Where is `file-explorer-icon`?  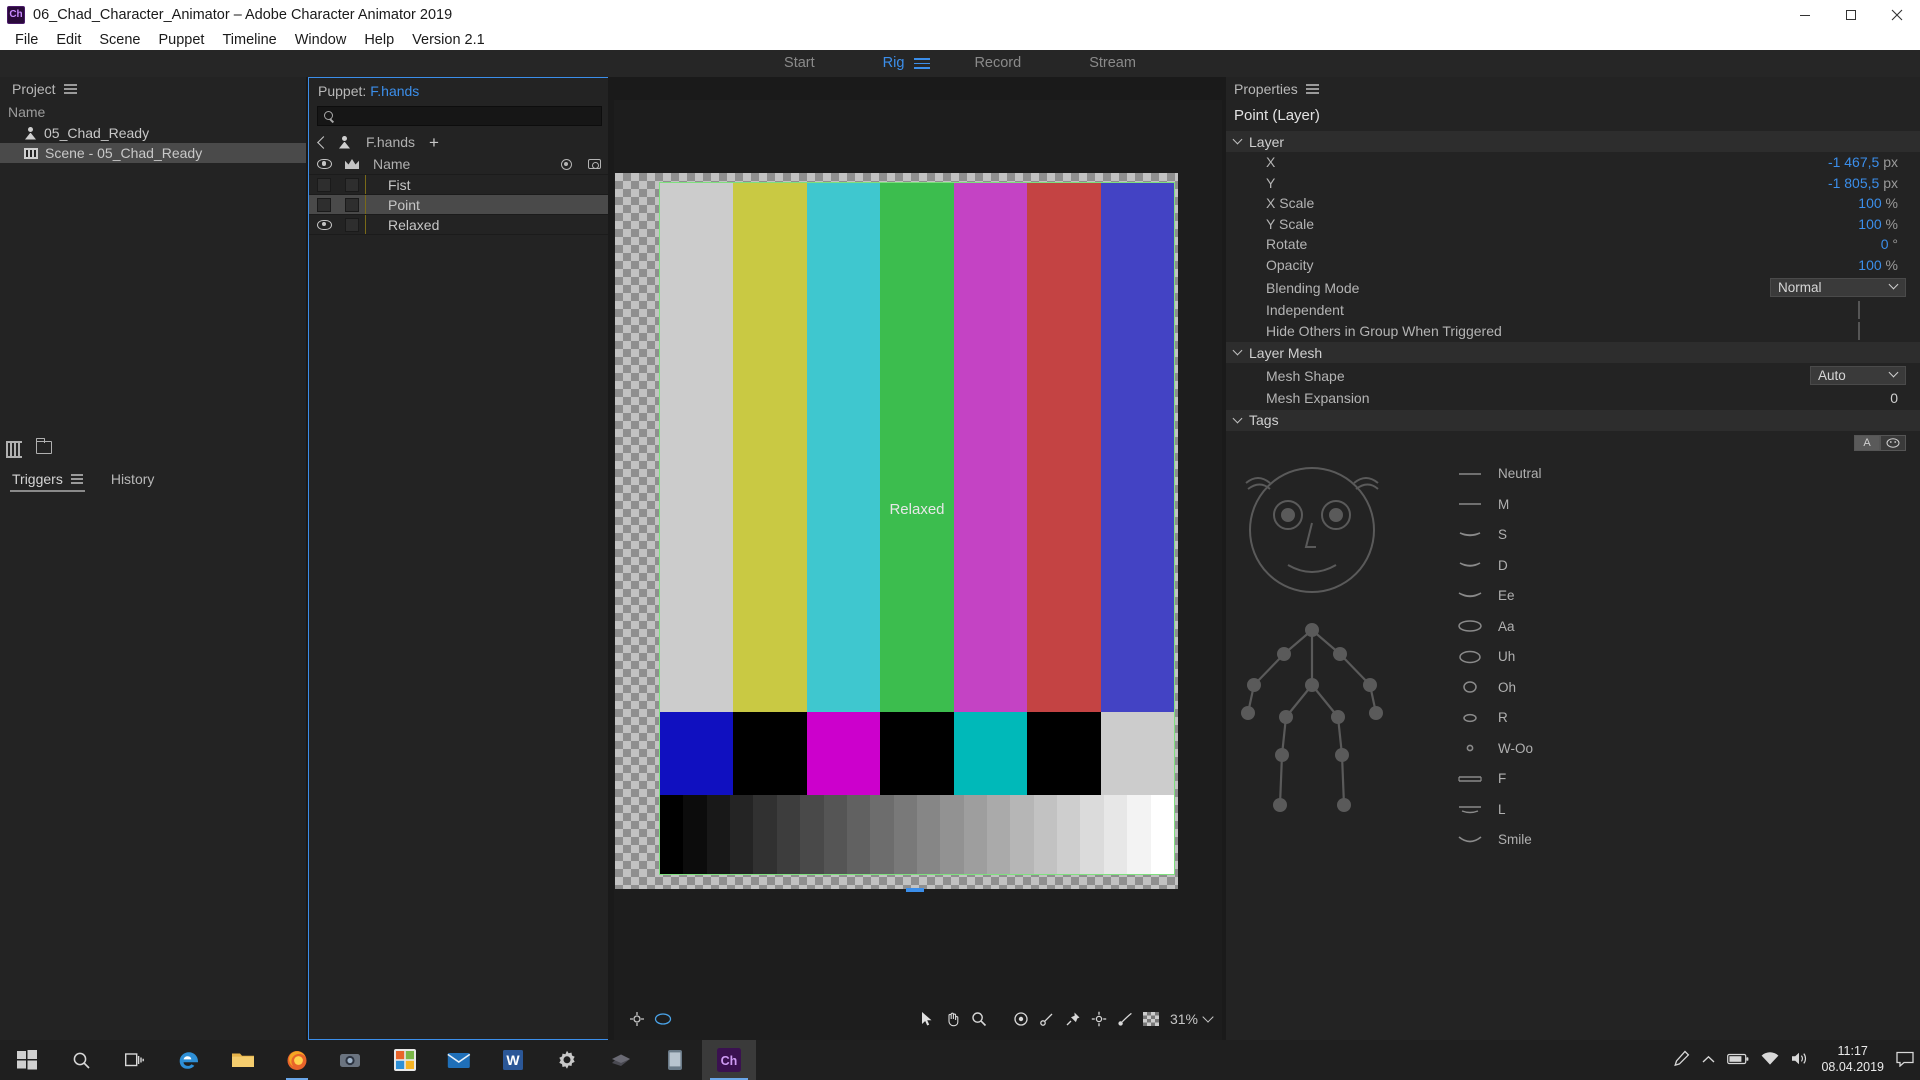
file-explorer-icon is located at coordinates (243, 1060).